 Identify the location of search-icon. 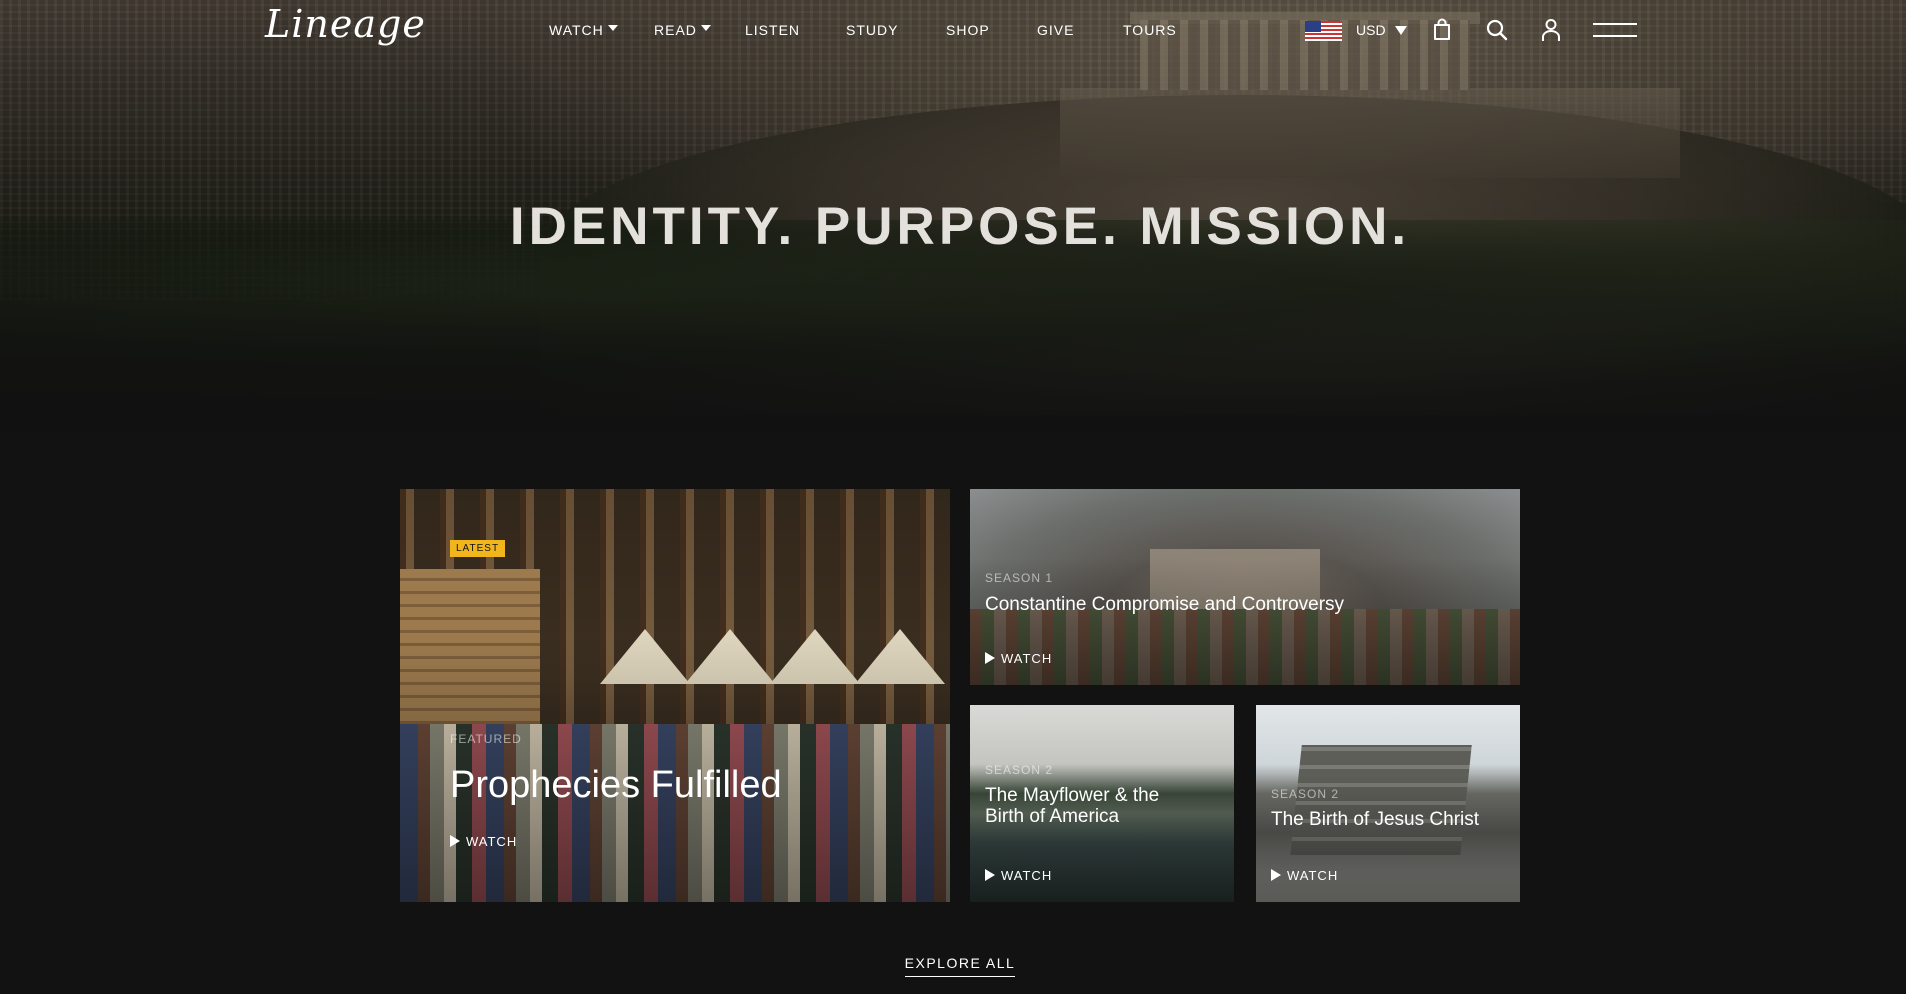
(1497, 30).